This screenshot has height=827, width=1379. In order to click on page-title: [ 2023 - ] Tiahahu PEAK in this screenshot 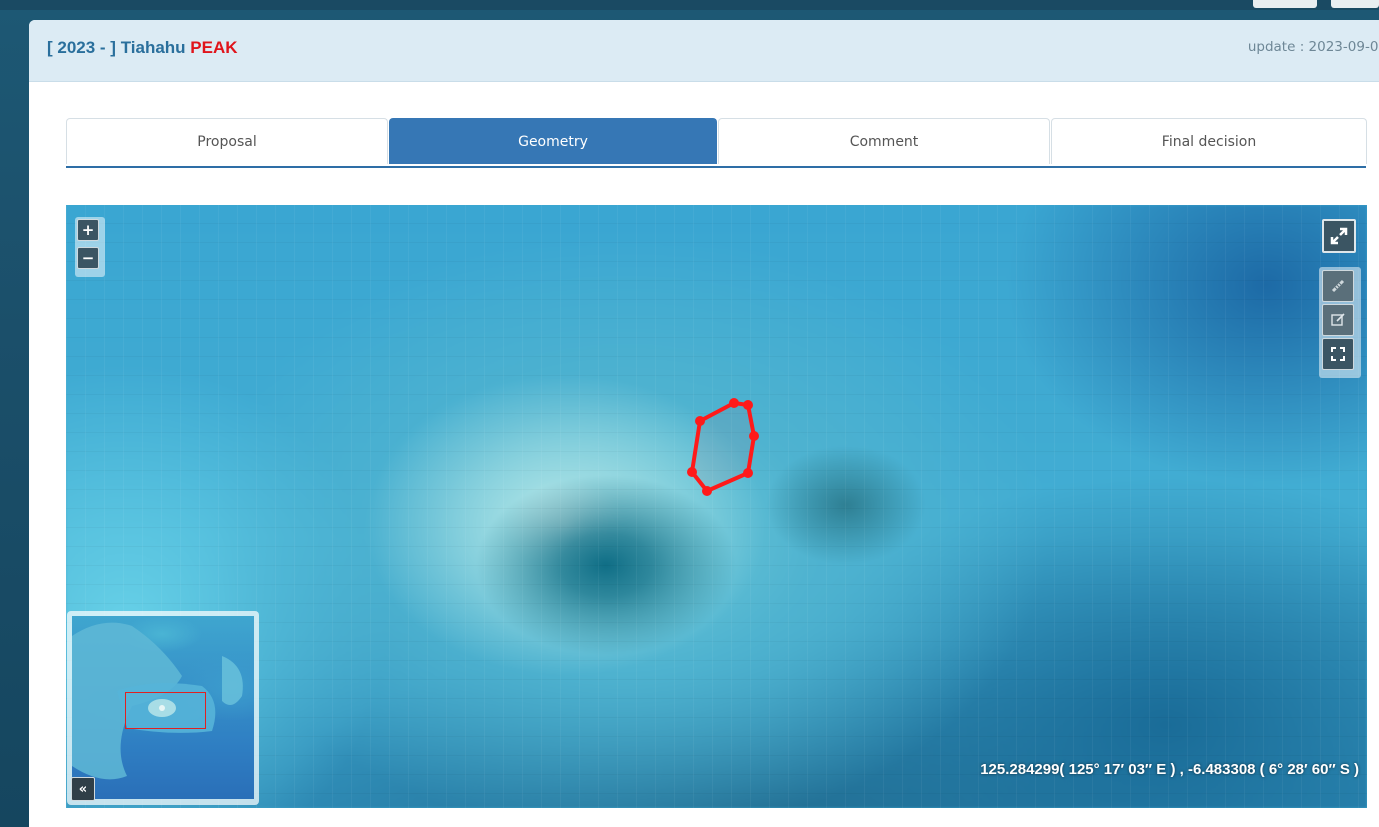, I will do `click(142, 48)`.